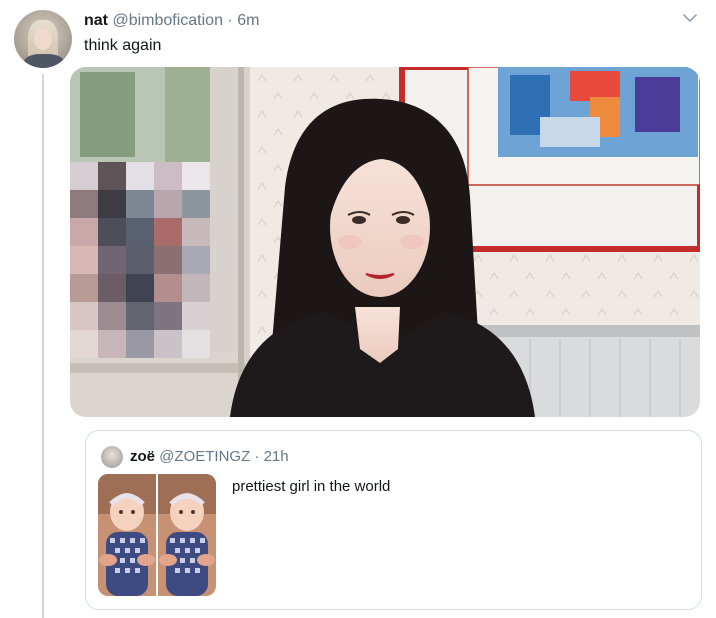 Image resolution: width=716 pixels, height=618 pixels. What do you see at coordinates (140, 260) in the screenshot?
I see `pixelated-area` at bounding box center [140, 260].